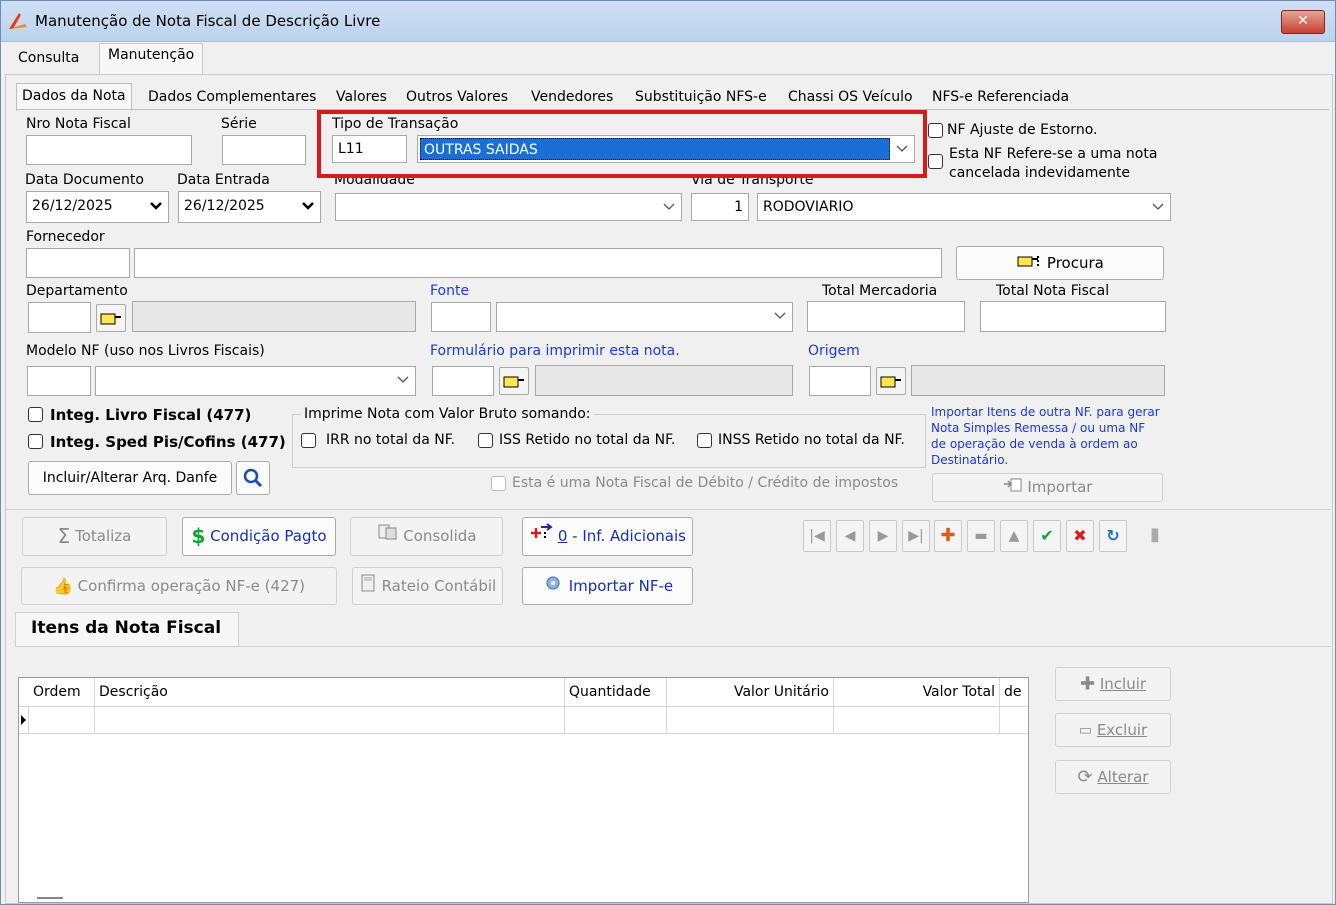  What do you see at coordinates (1113, 777) in the screenshot?
I see `alterar-item-button: ⟳ Alterar` at bounding box center [1113, 777].